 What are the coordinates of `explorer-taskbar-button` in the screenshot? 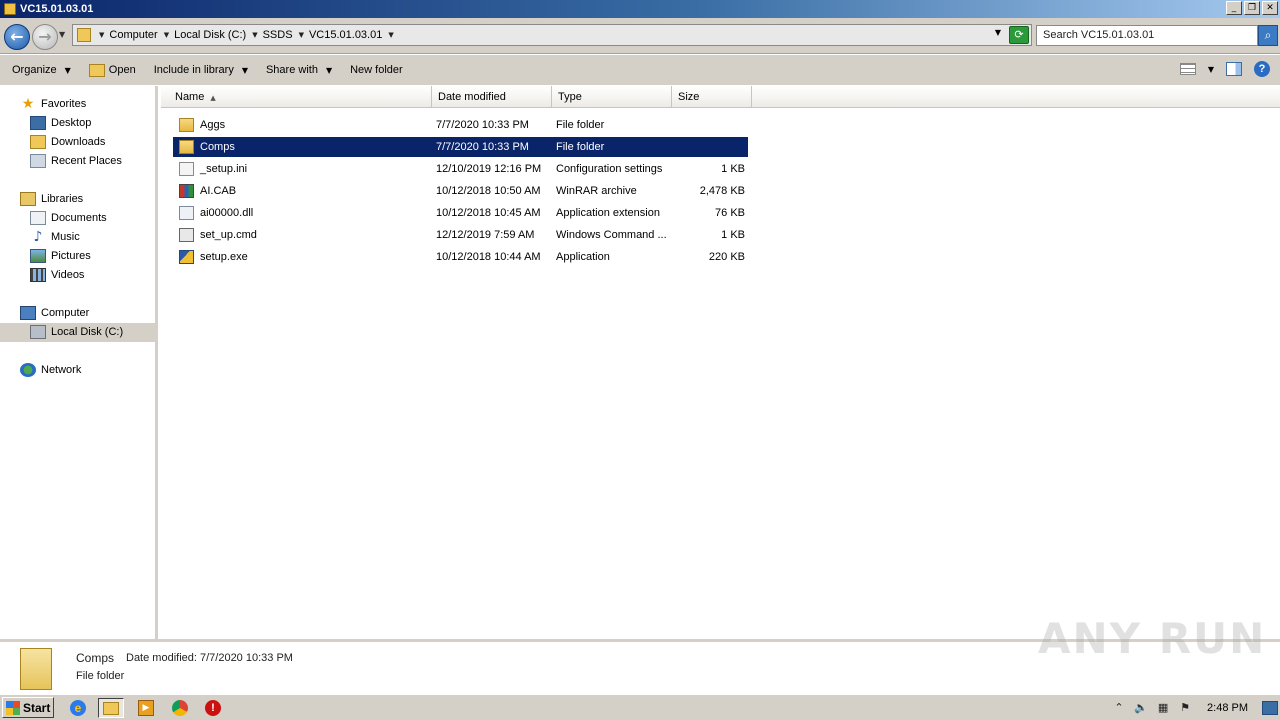 It's located at (111, 708).